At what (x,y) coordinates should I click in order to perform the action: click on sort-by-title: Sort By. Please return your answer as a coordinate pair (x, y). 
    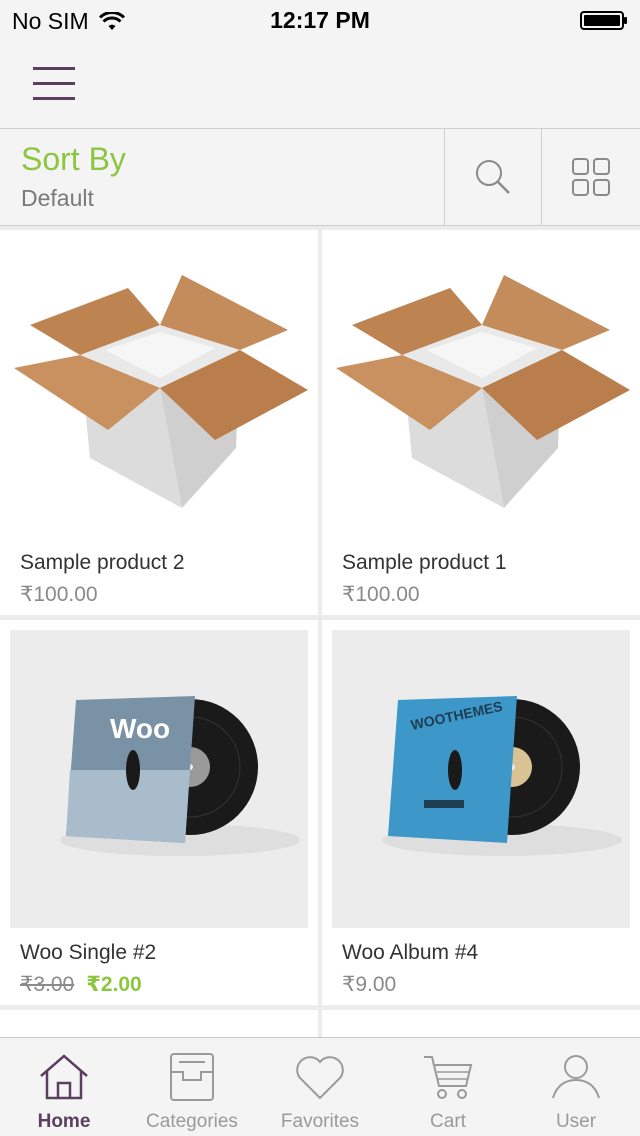
    Looking at the image, I should click on (73, 159).